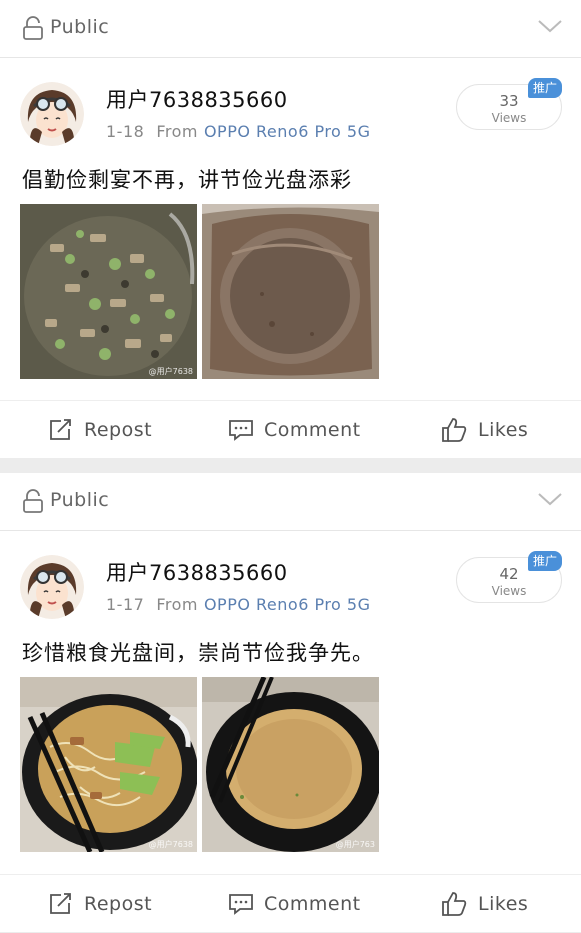  I want to click on food-photo-icon, so click(108, 291).